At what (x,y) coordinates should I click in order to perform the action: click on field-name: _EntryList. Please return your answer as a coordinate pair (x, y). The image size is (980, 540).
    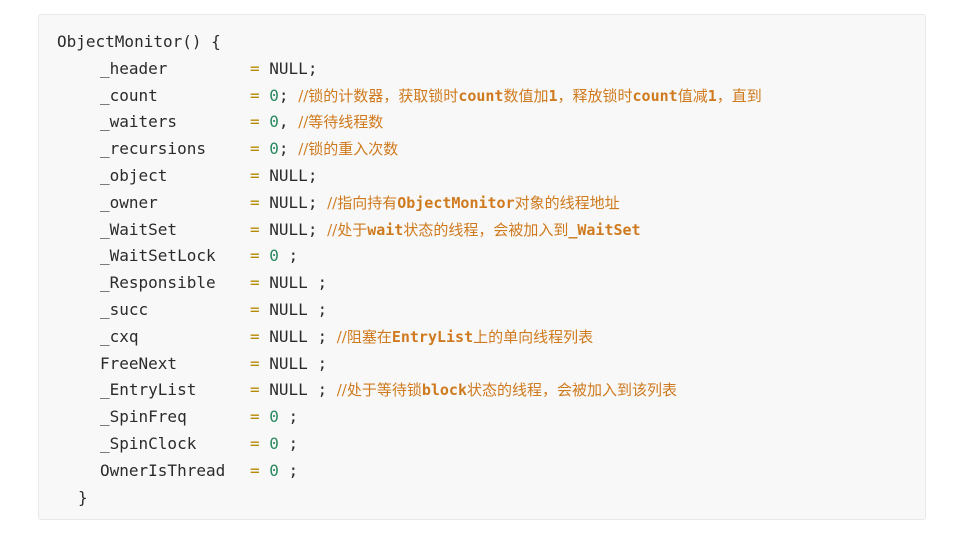
    Looking at the image, I should click on (148, 390).